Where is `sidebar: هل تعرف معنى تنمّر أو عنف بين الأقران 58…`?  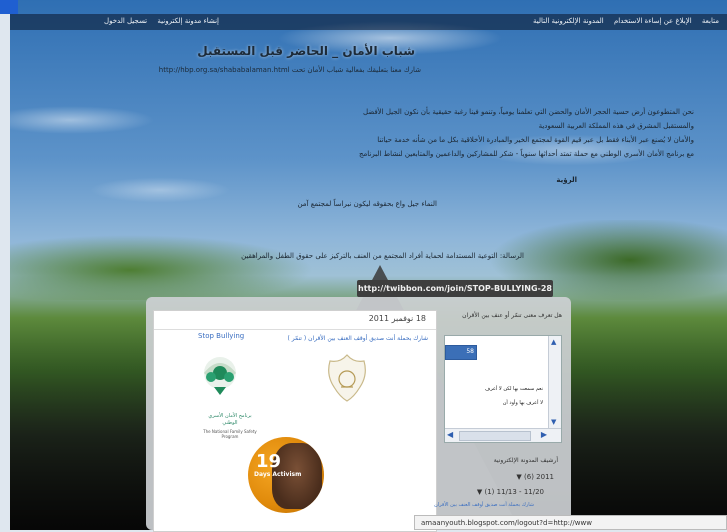
sidebar: هل تعرف معنى تنمّر أو عنف بين الأقران 58… is located at coordinates (500, 417).